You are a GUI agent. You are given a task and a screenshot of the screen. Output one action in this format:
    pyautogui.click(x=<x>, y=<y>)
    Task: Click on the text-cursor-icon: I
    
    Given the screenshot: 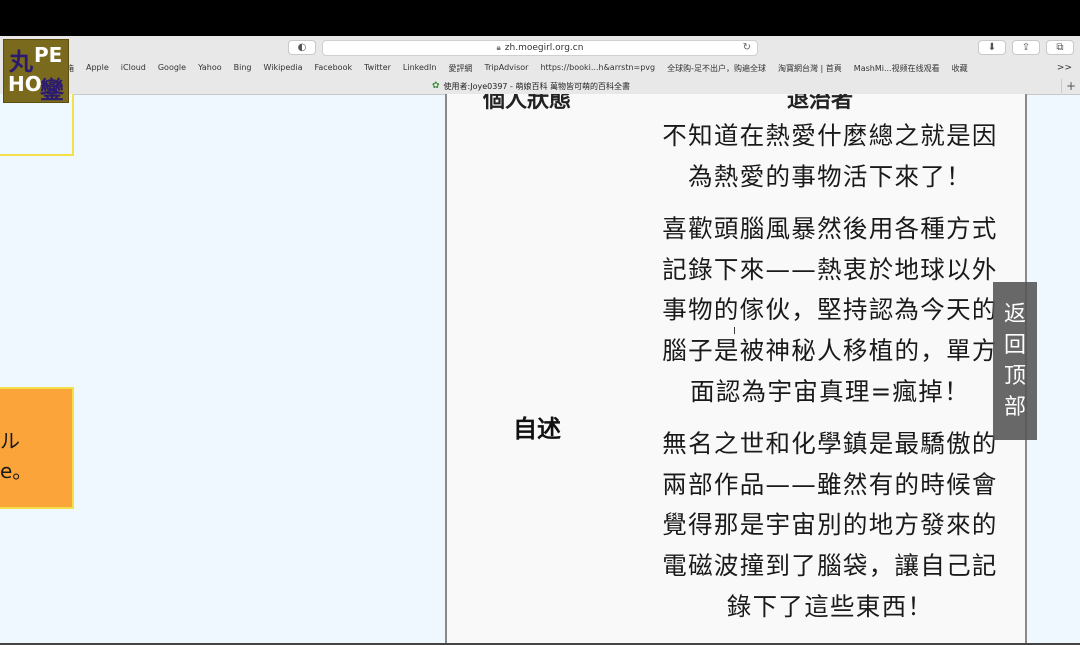 What is the action you would take?
    pyautogui.click(x=734, y=331)
    